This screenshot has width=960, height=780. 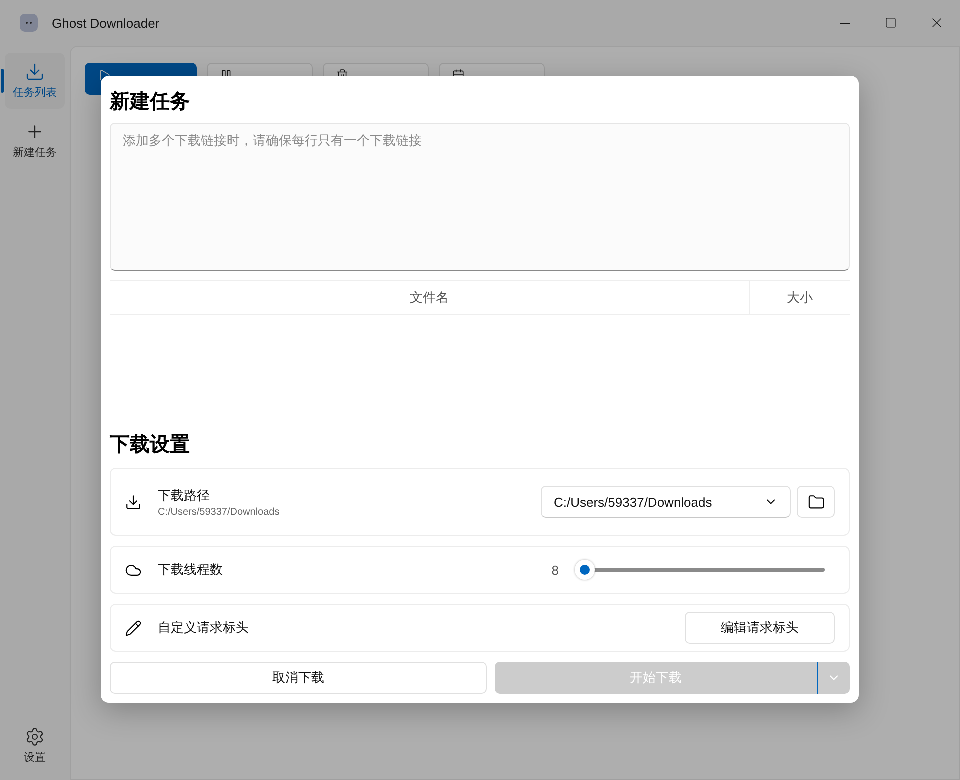 I want to click on setting-subtitle: C:/Users/59337/Downloads, so click(x=219, y=512).